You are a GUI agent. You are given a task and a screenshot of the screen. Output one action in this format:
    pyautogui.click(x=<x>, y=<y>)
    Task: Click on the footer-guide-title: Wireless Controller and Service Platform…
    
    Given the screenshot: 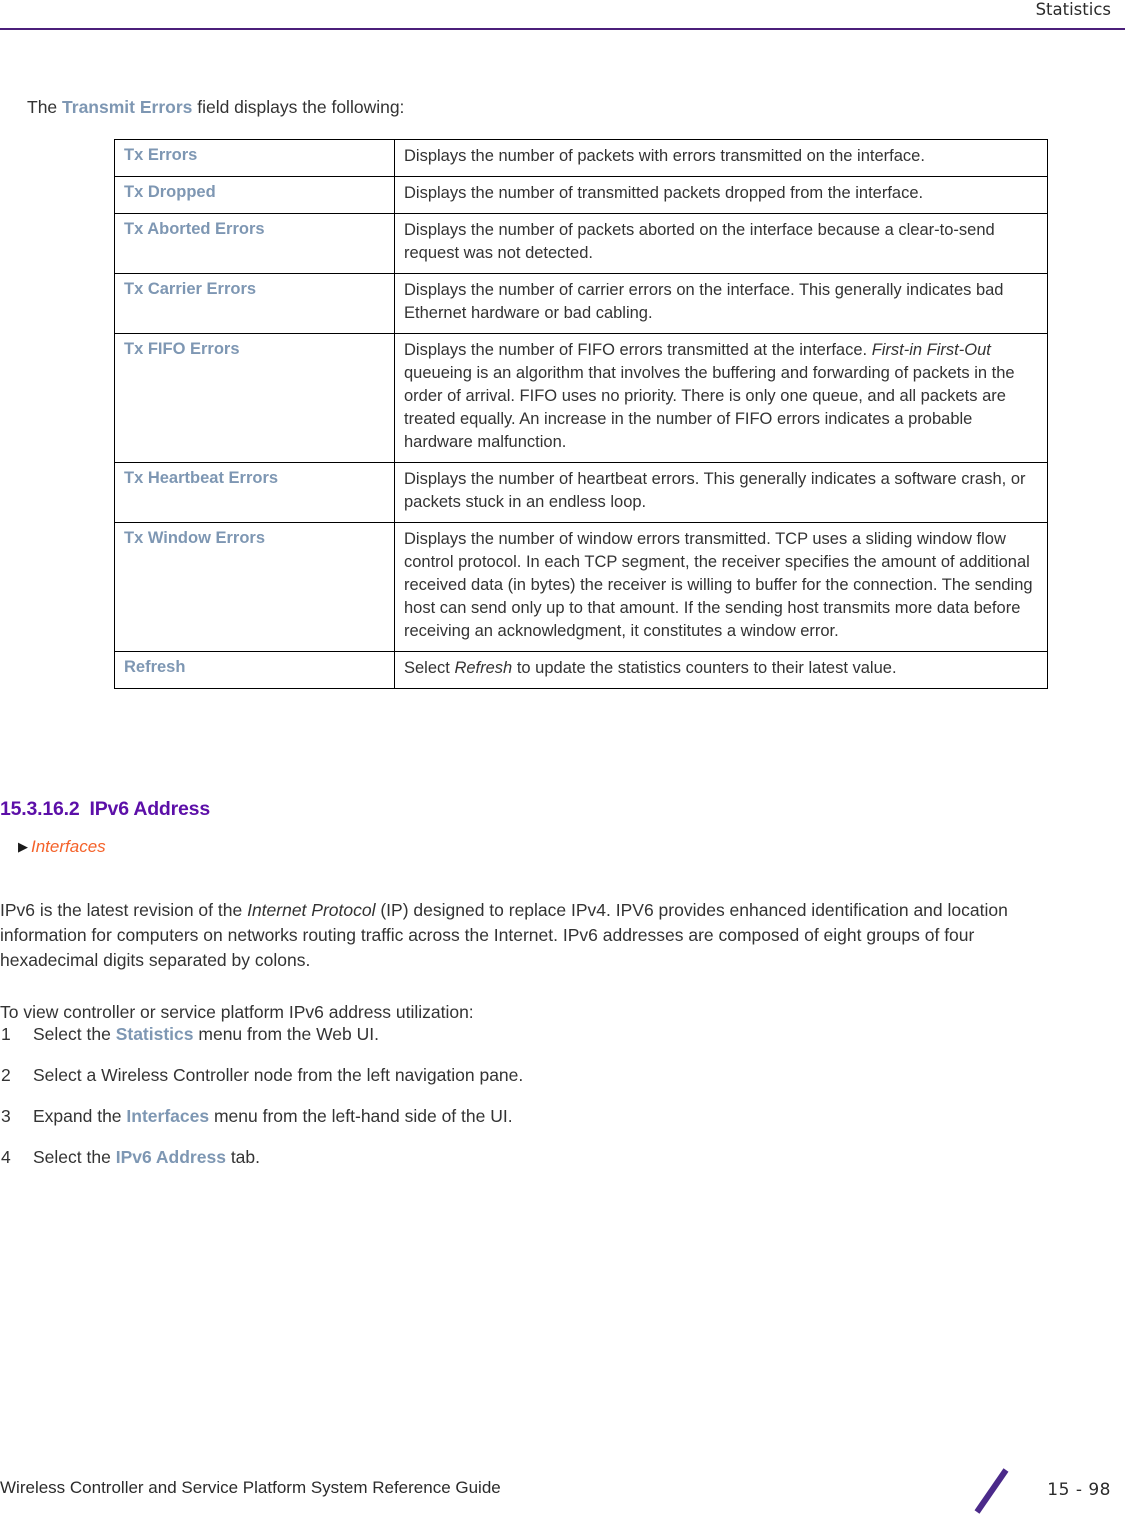 What is the action you would take?
    pyautogui.click(x=250, y=1487)
    